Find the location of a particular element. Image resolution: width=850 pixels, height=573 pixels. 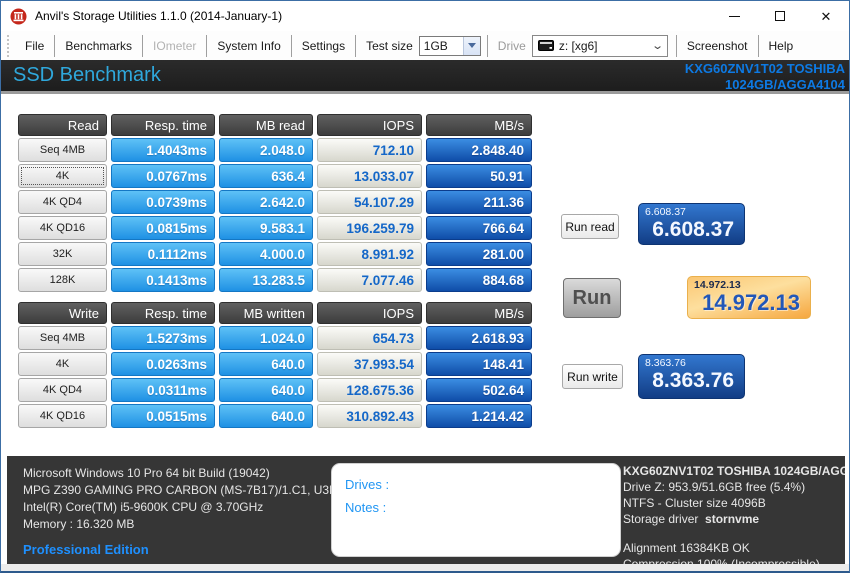

resp-time-cell: 0.0767ms is located at coordinates (163, 176).